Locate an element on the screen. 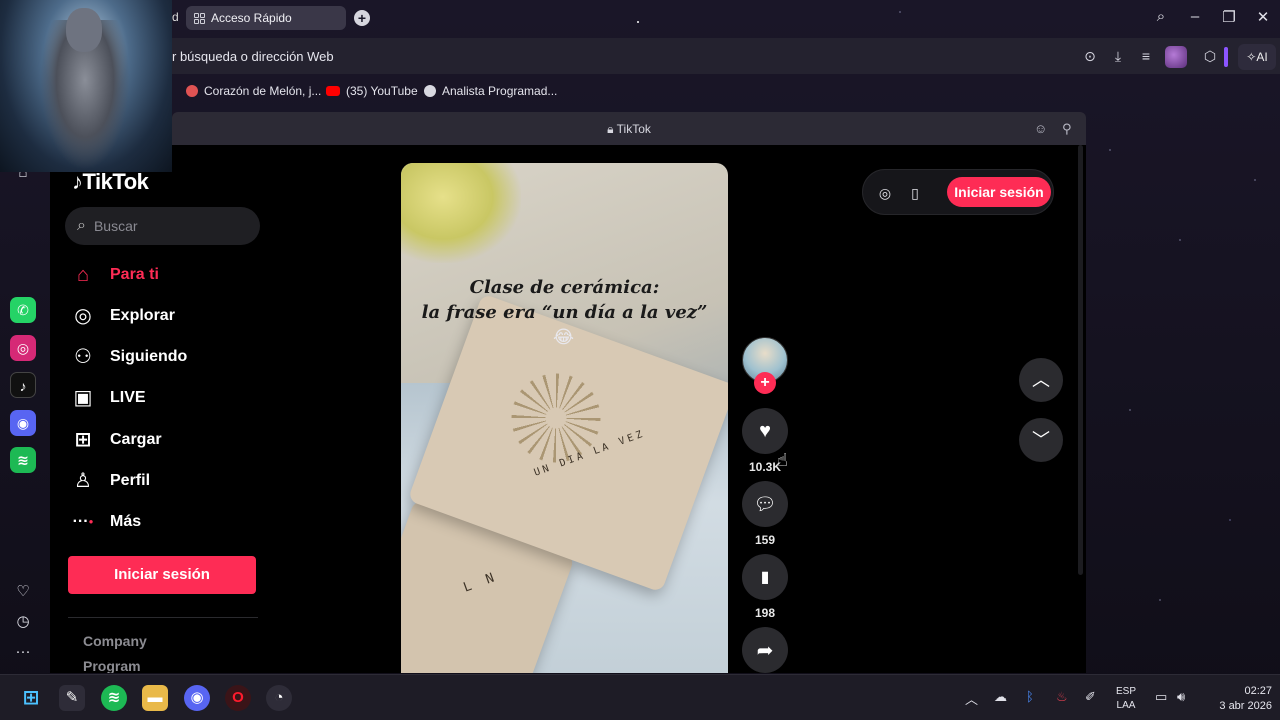 The image size is (1280, 720). follow-plus-button: + is located at coordinates (765, 383).